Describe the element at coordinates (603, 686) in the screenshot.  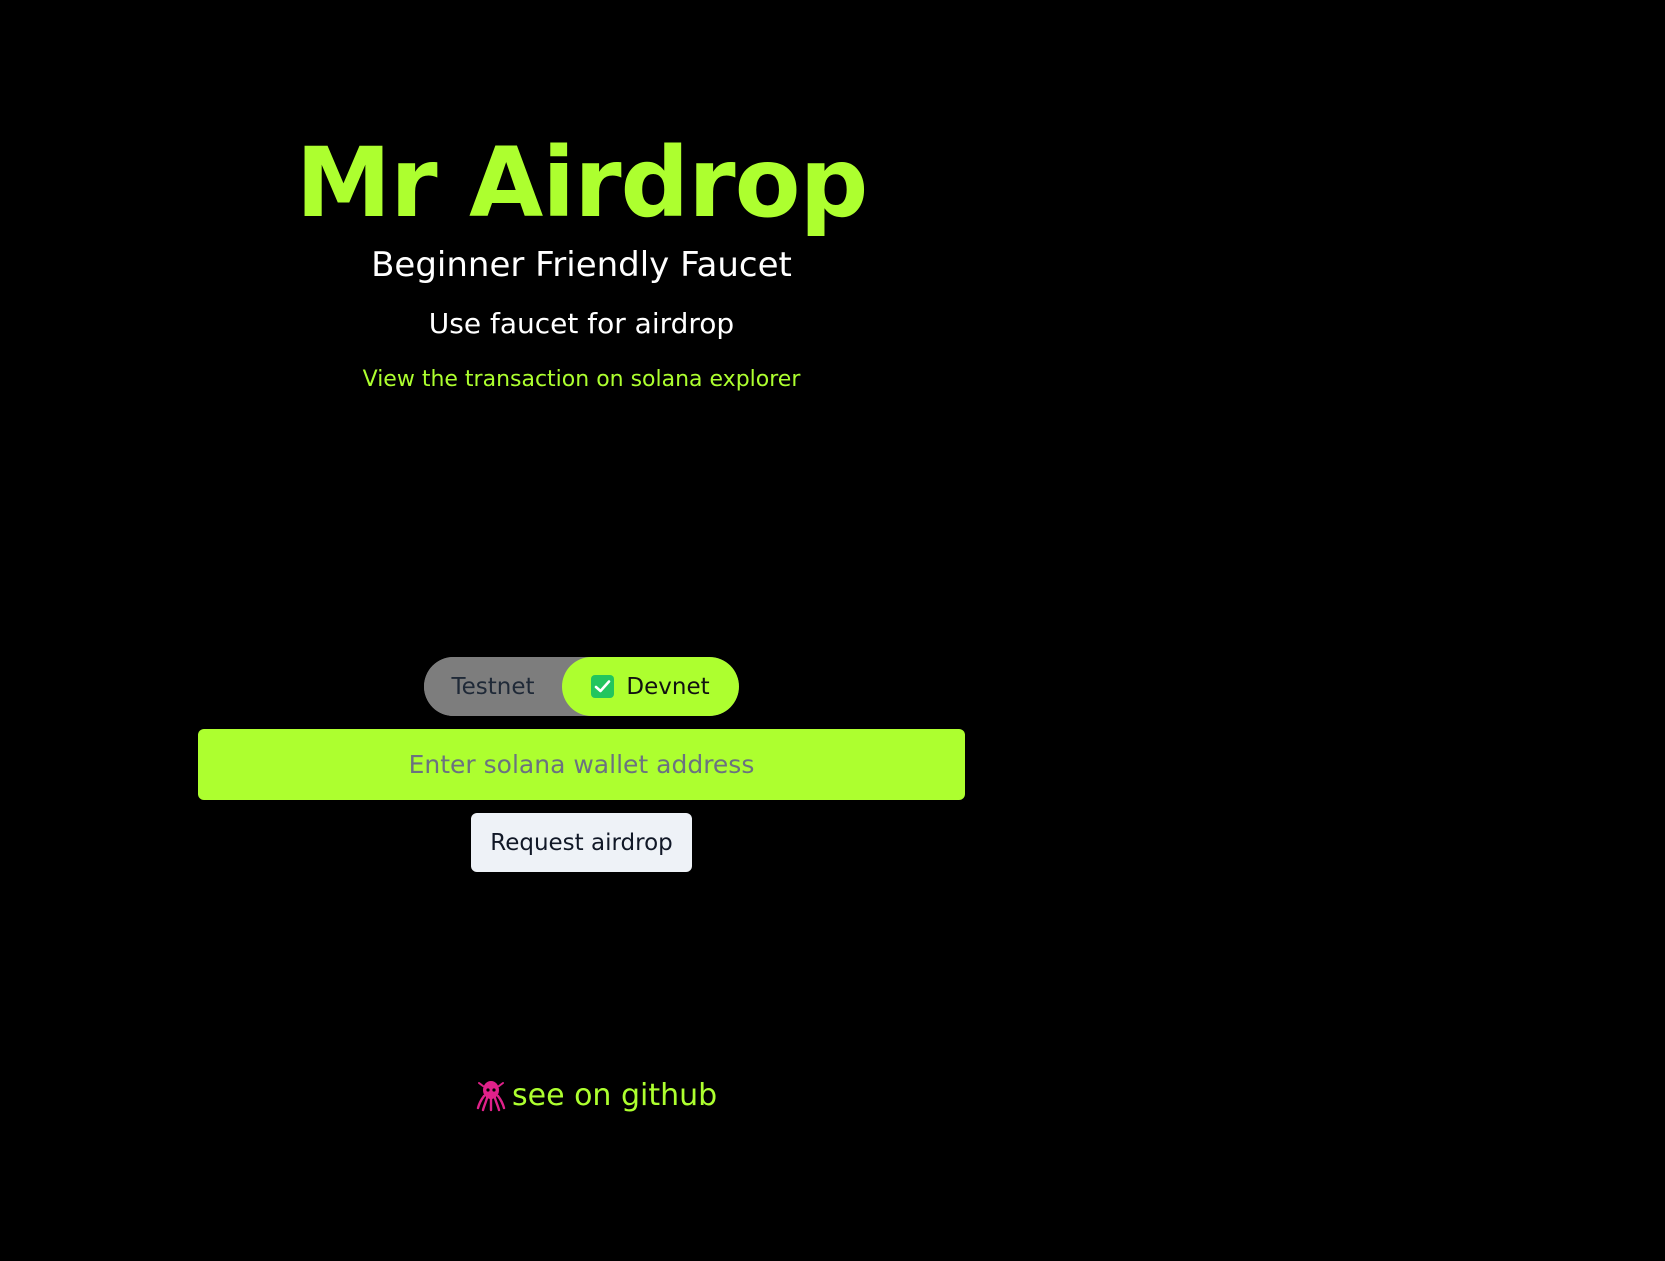
I see `checkmark-icon` at that location.